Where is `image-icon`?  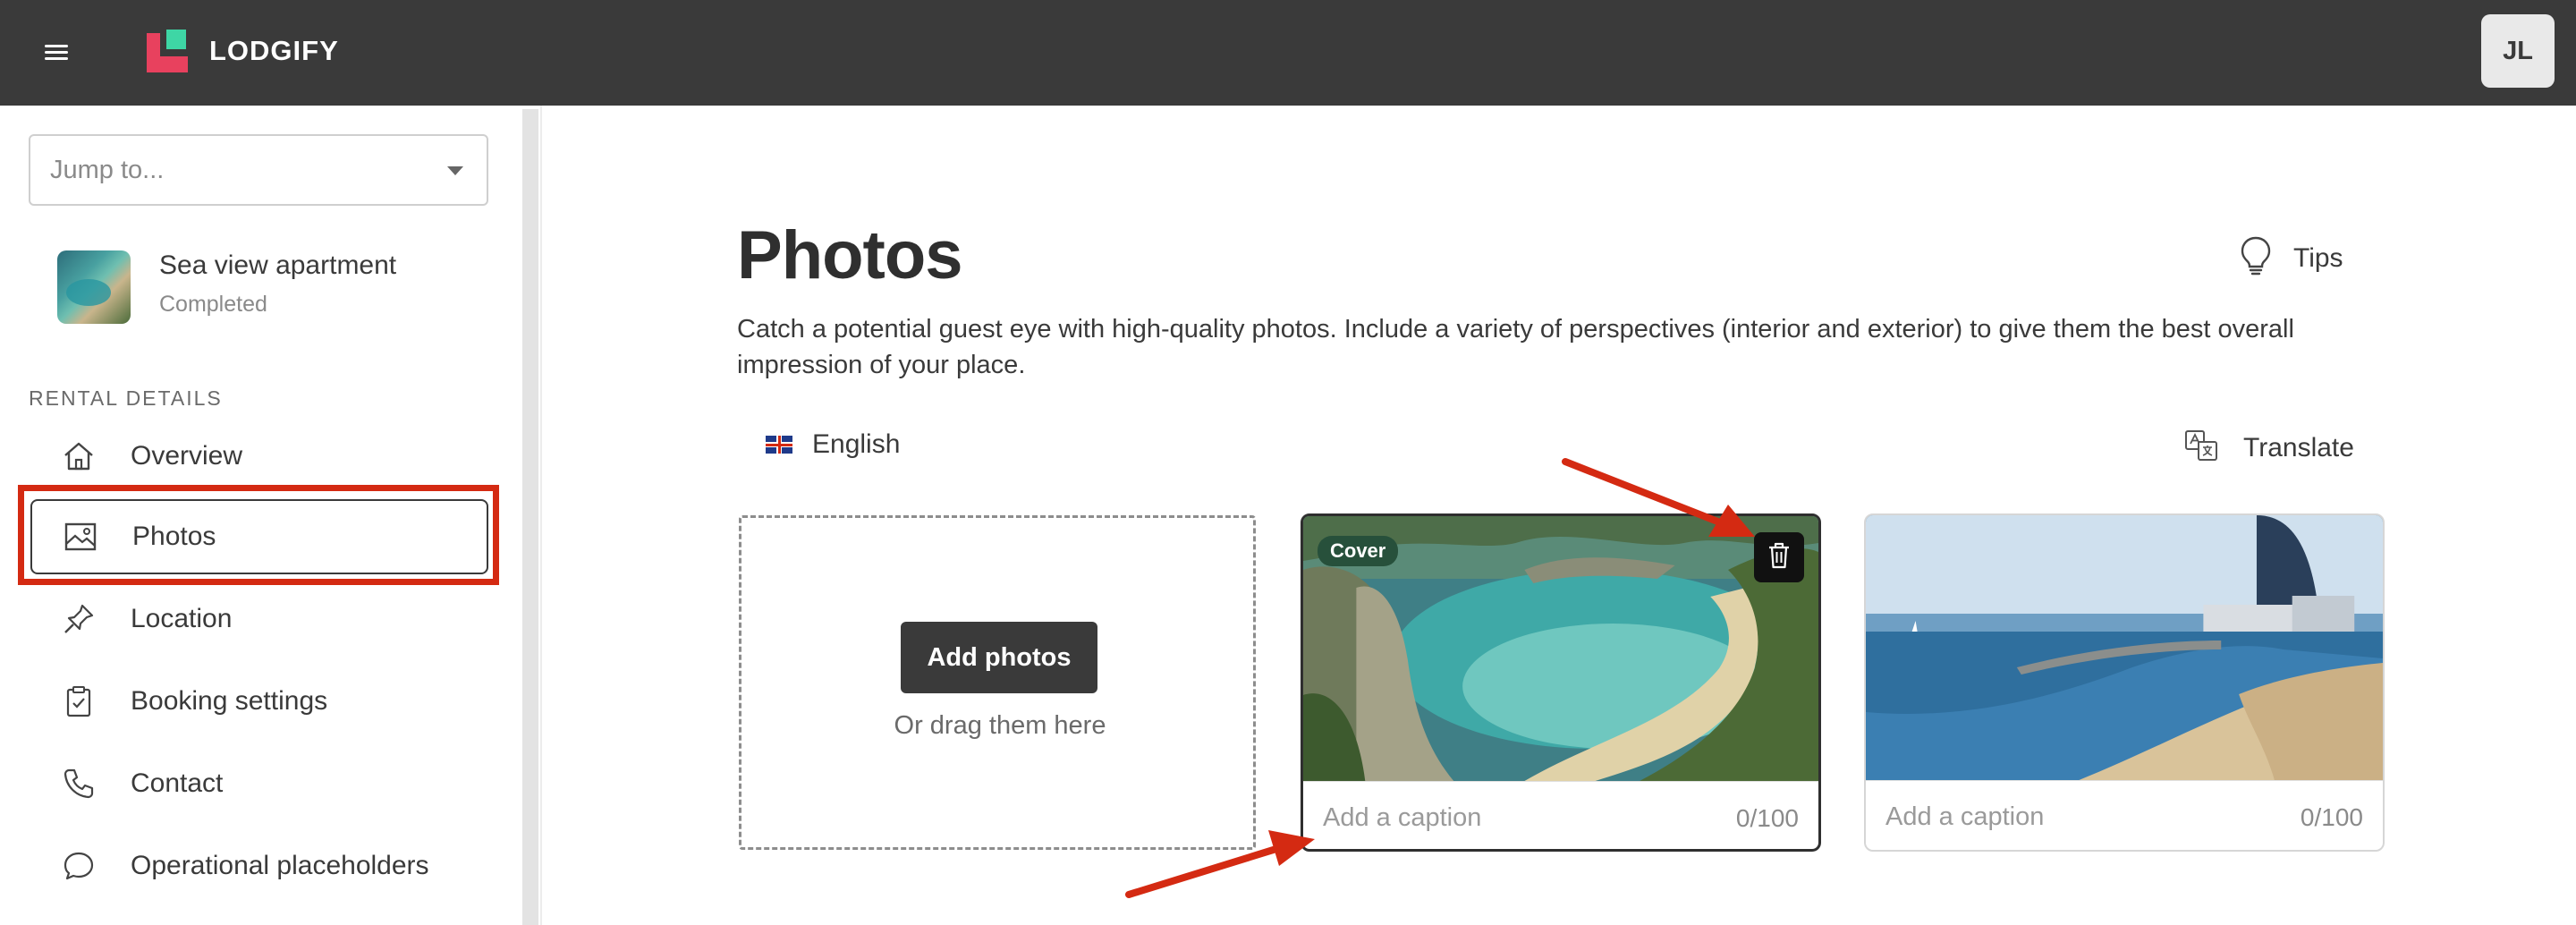
image-icon is located at coordinates (80, 537).